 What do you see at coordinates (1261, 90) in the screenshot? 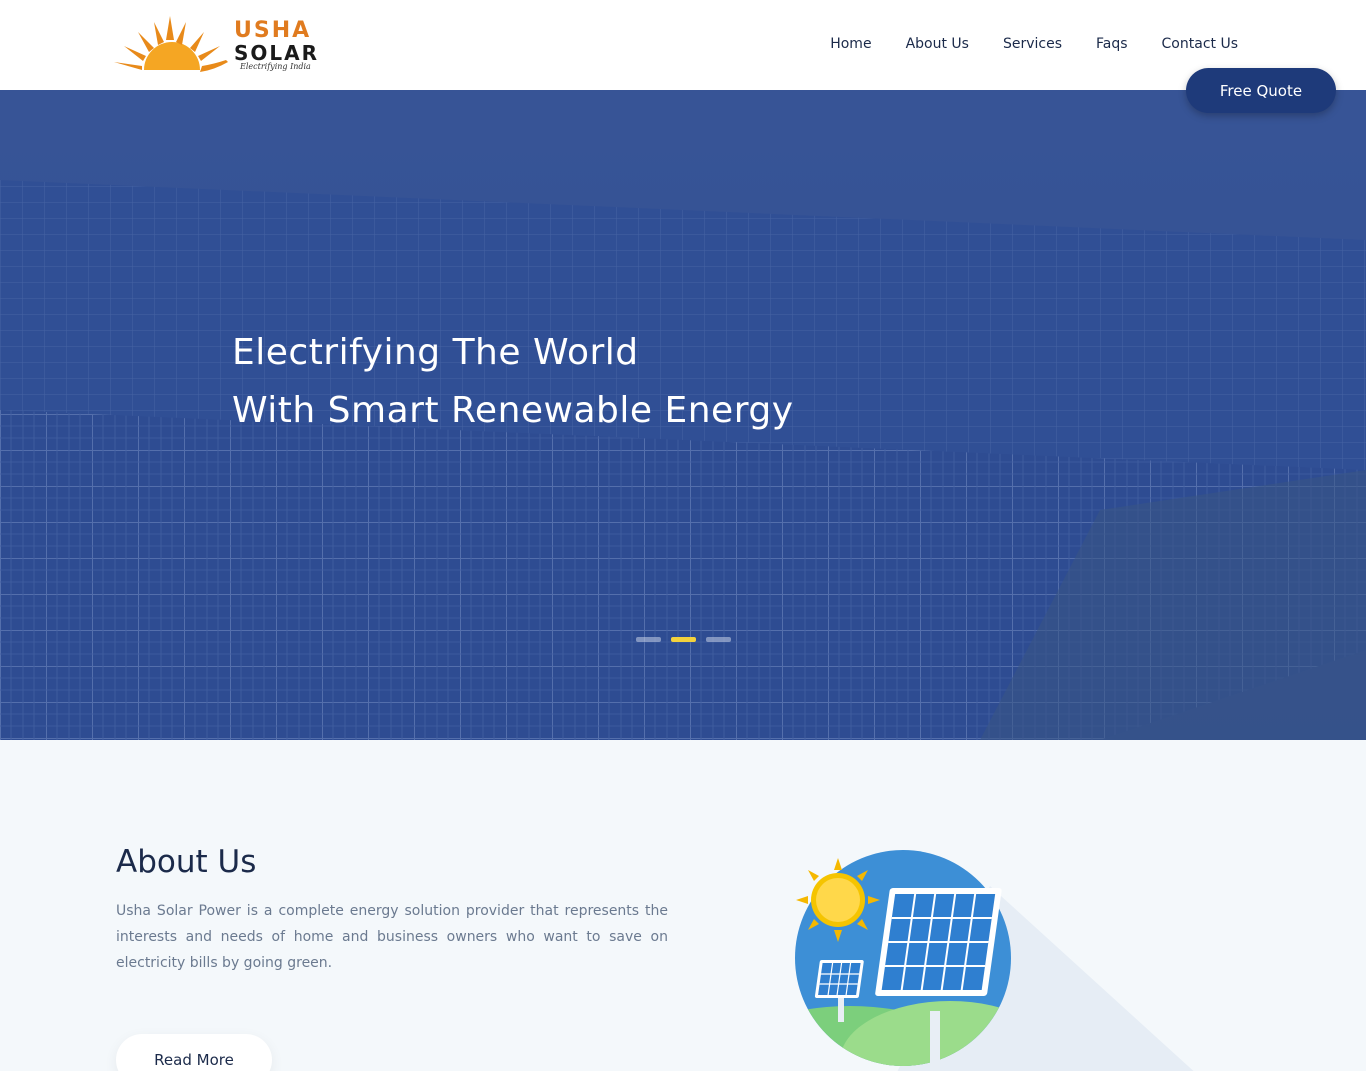
I see `free-quote-button: Free Quote` at bounding box center [1261, 90].